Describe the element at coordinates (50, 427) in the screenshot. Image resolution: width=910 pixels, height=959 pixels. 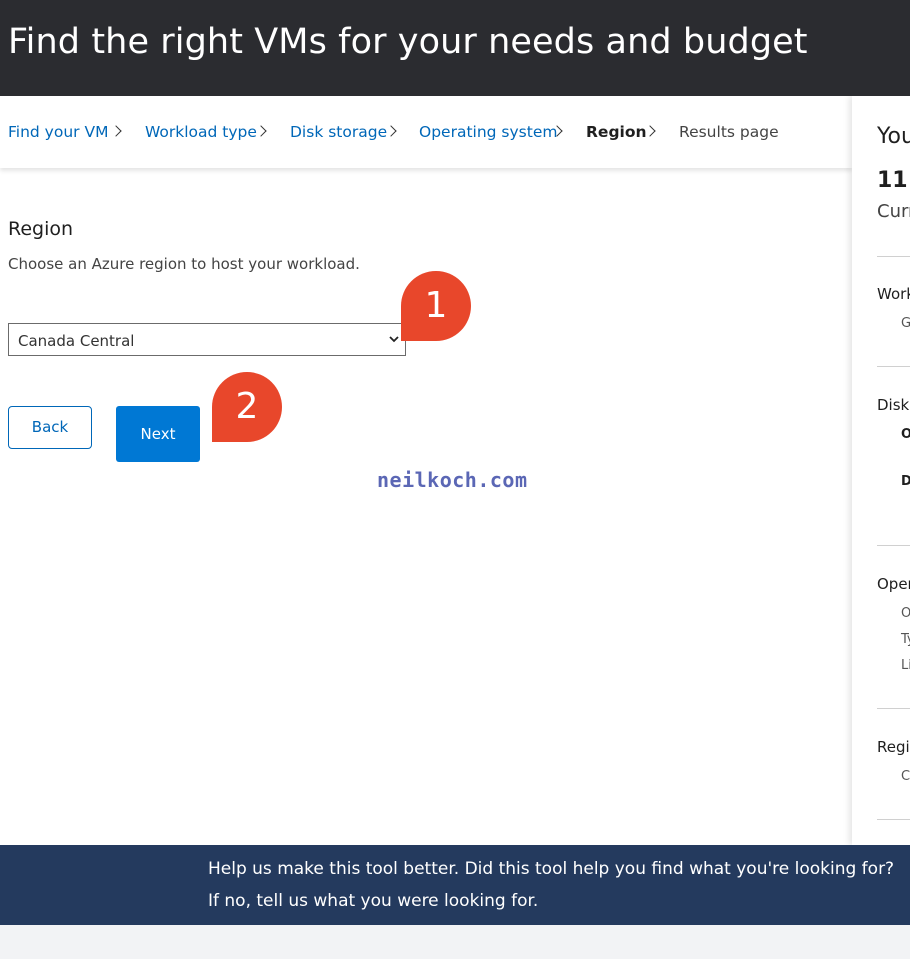
I see `back-button: Back` at that location.